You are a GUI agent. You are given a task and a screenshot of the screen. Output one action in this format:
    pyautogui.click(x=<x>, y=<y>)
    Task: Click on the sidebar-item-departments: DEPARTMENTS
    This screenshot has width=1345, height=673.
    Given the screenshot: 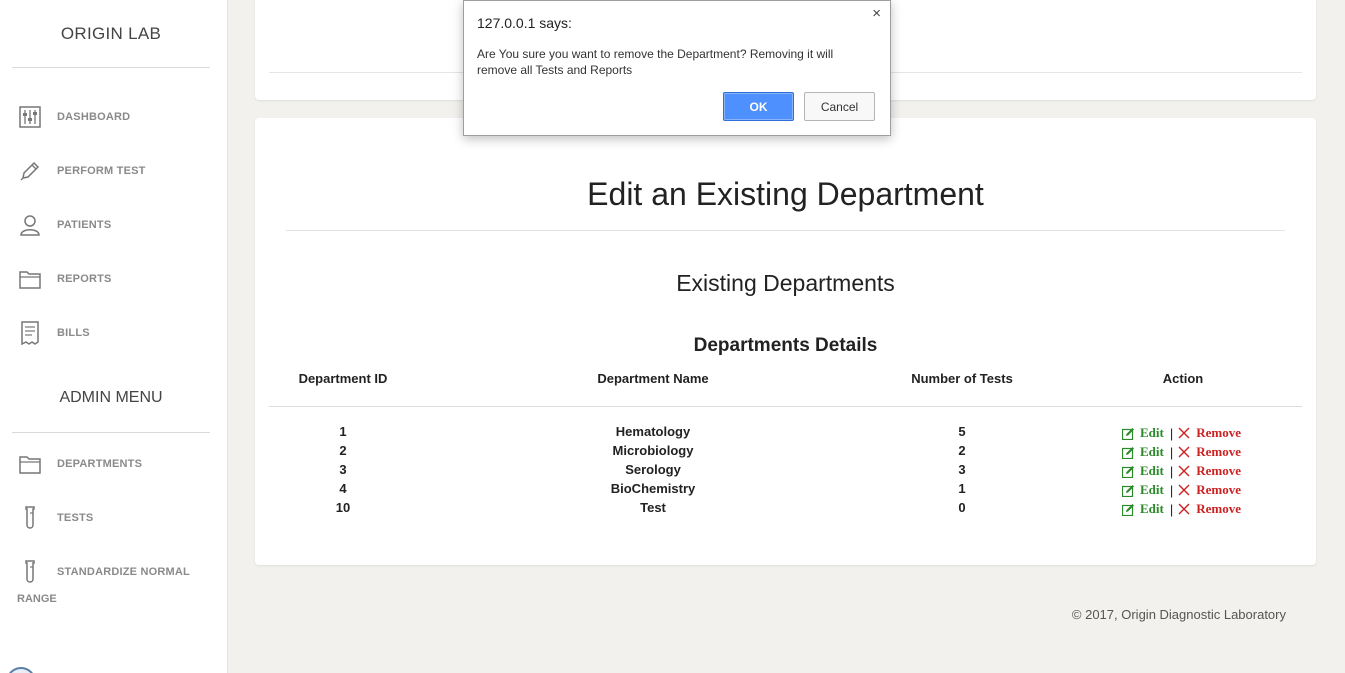 What is the action you would take?
    pyautogui.click(x=80, y=464)
    